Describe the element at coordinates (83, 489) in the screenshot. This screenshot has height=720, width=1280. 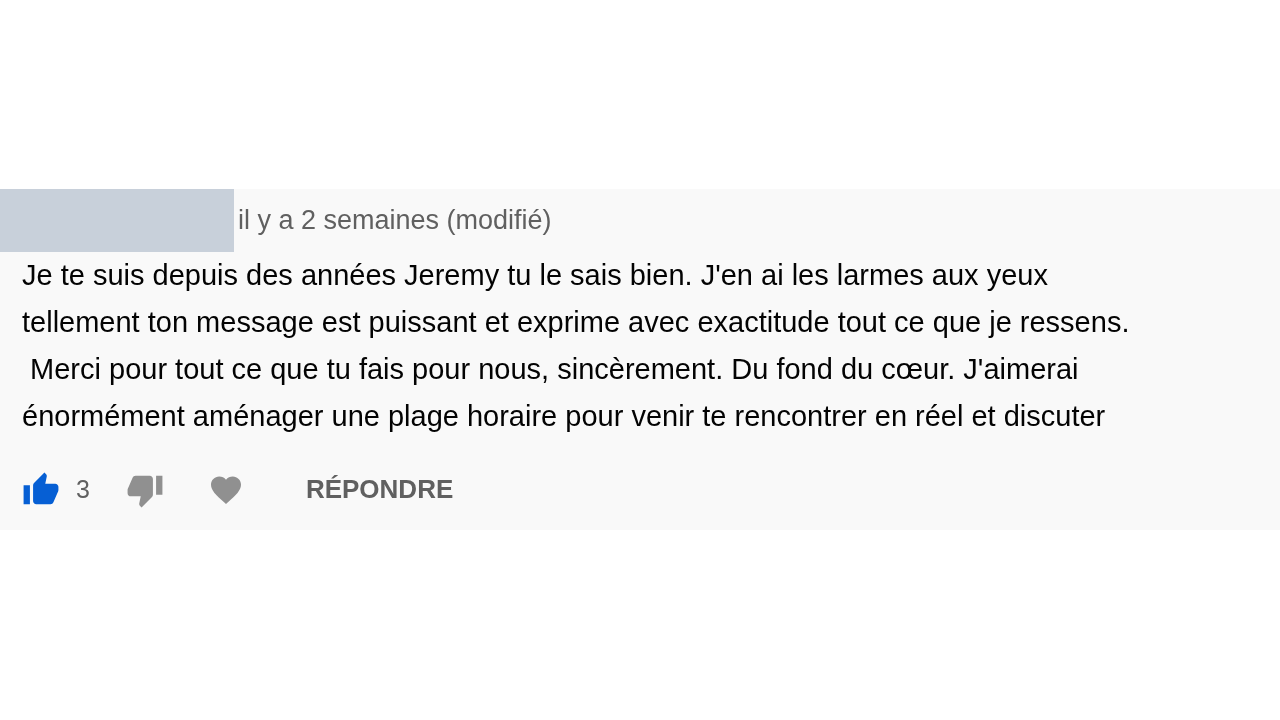
I see `like-count: 3` at that location.